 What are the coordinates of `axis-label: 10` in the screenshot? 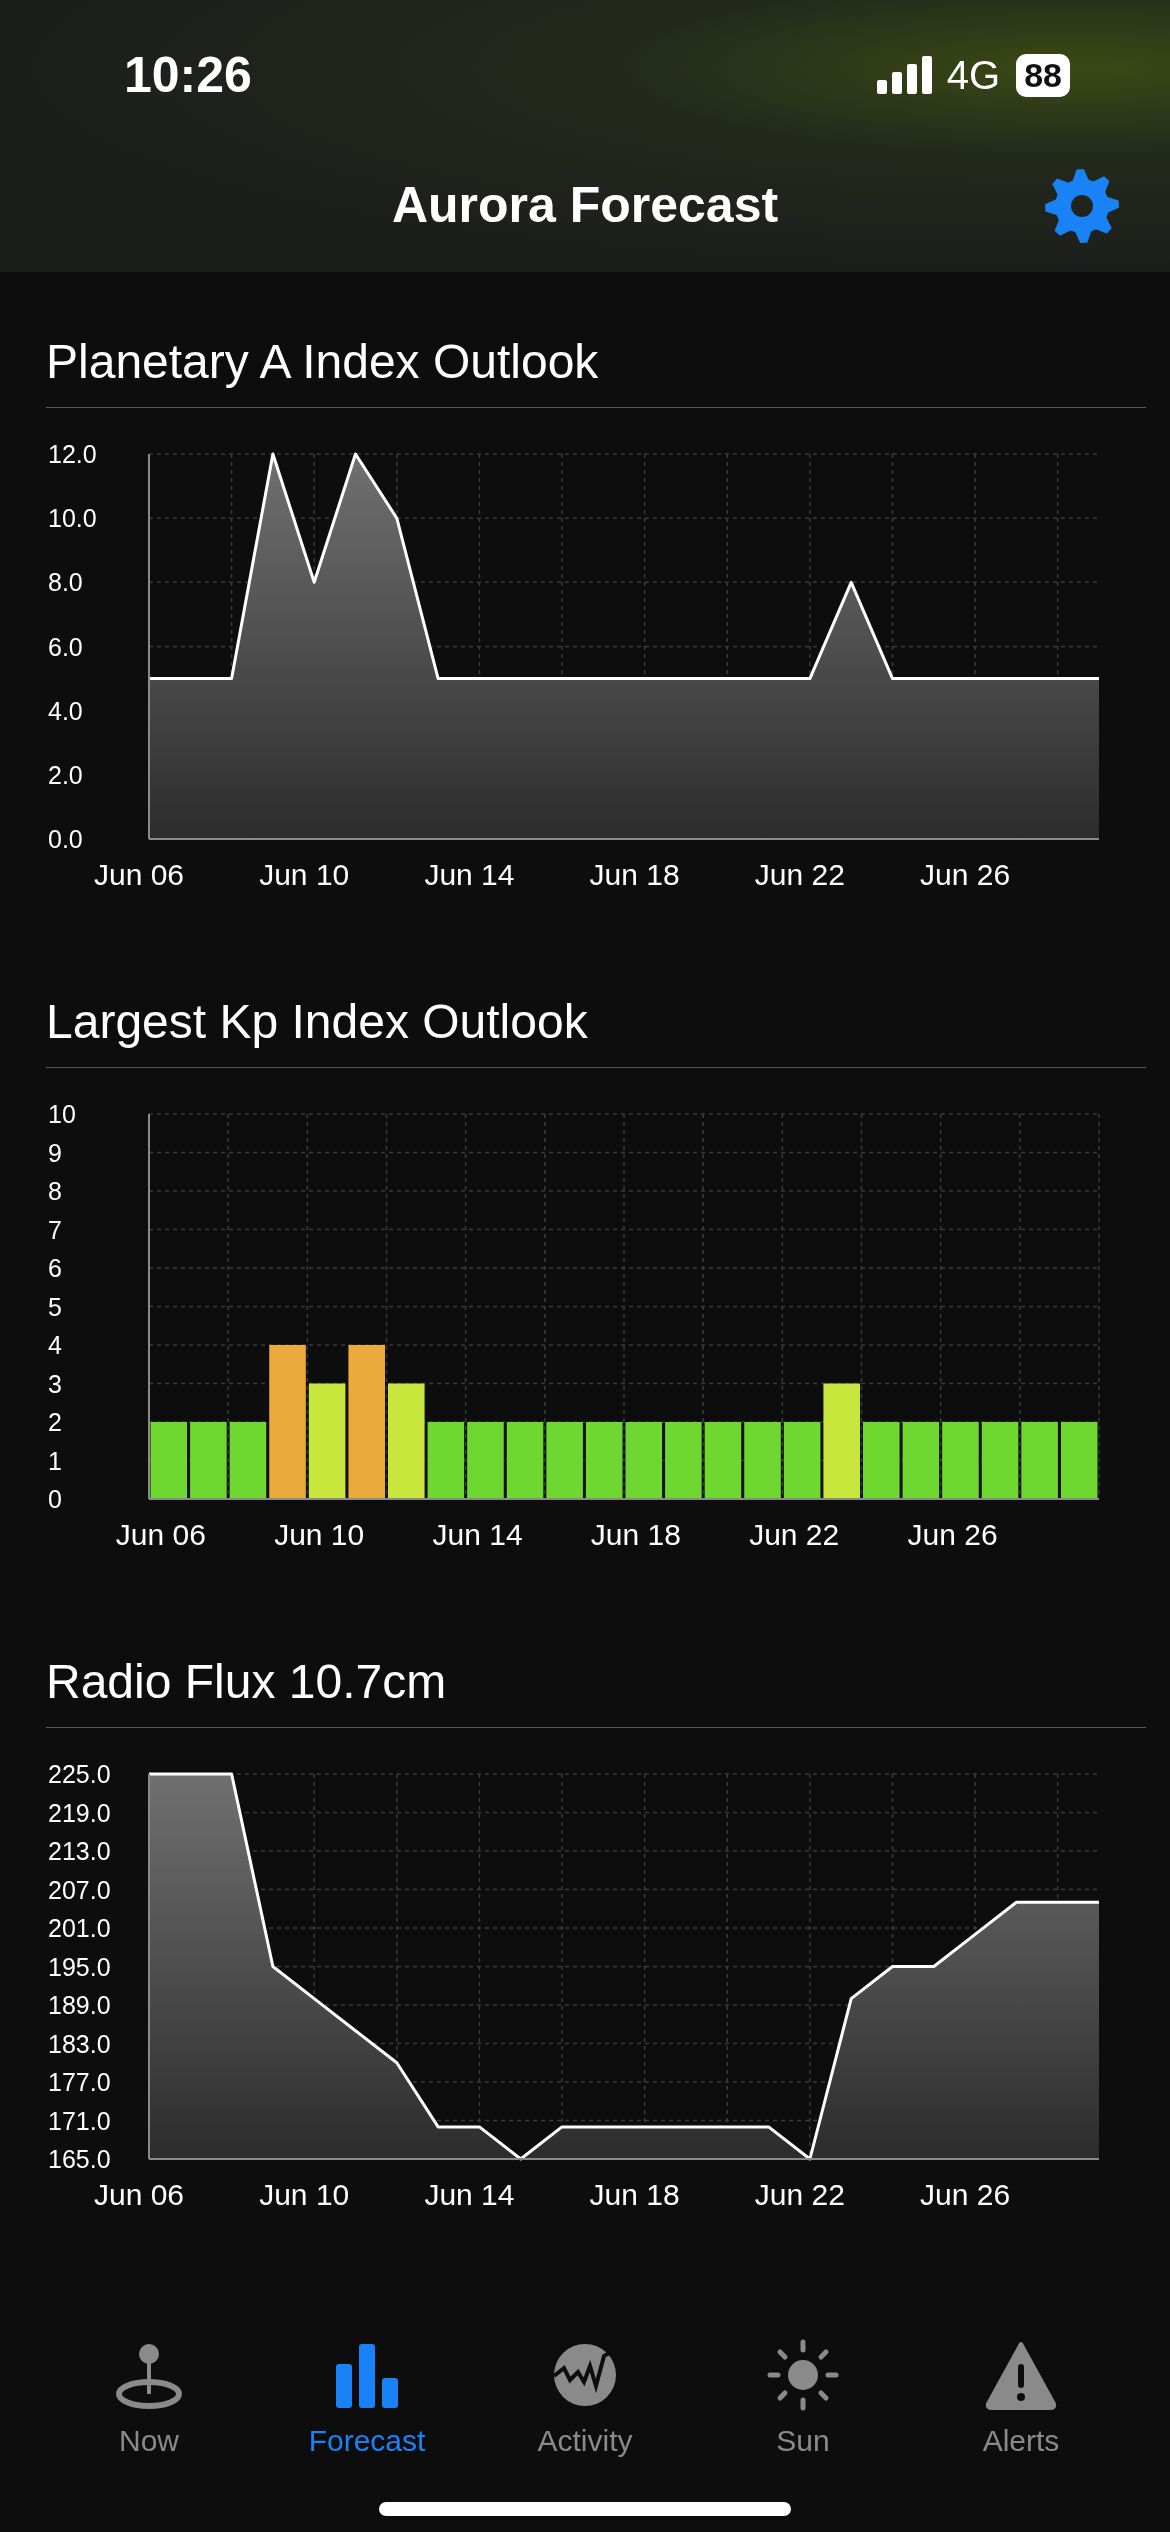 It's located at (62, 1114).